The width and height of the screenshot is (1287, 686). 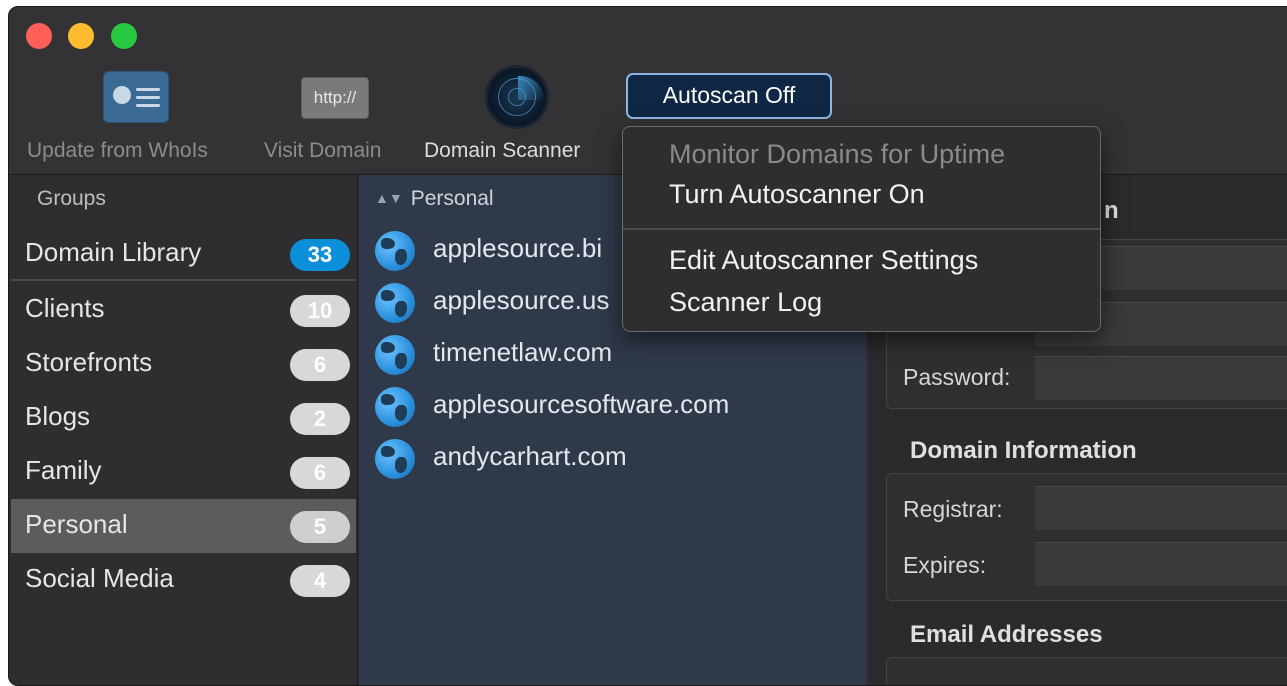 What do you see at coordinates (323, 151) in the screenshot?
I see `visit-domain-button: Visit Domain` at bounding box center [323, 151].